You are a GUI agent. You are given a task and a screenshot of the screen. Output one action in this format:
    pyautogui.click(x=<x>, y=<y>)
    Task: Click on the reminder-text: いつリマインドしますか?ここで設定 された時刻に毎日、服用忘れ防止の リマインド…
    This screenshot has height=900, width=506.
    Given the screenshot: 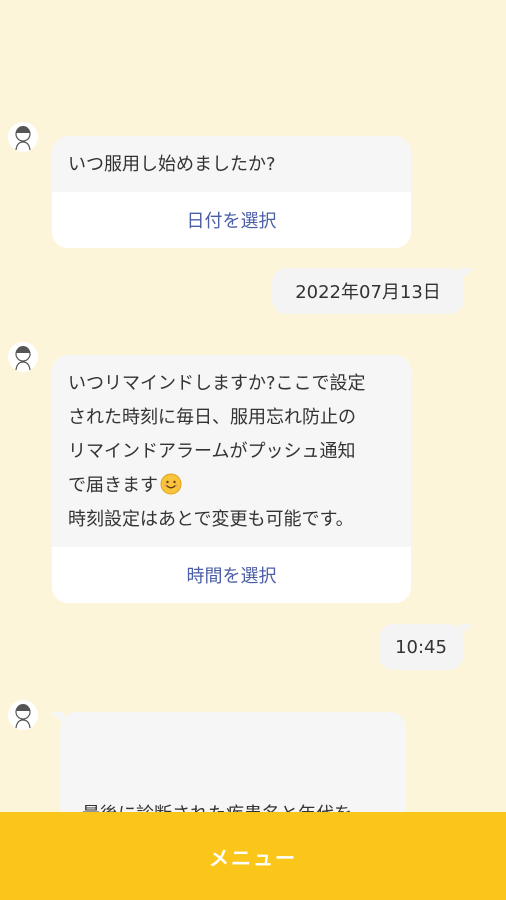 What is the action you would take?
    pyautogui.click(x=217, y=434)
    